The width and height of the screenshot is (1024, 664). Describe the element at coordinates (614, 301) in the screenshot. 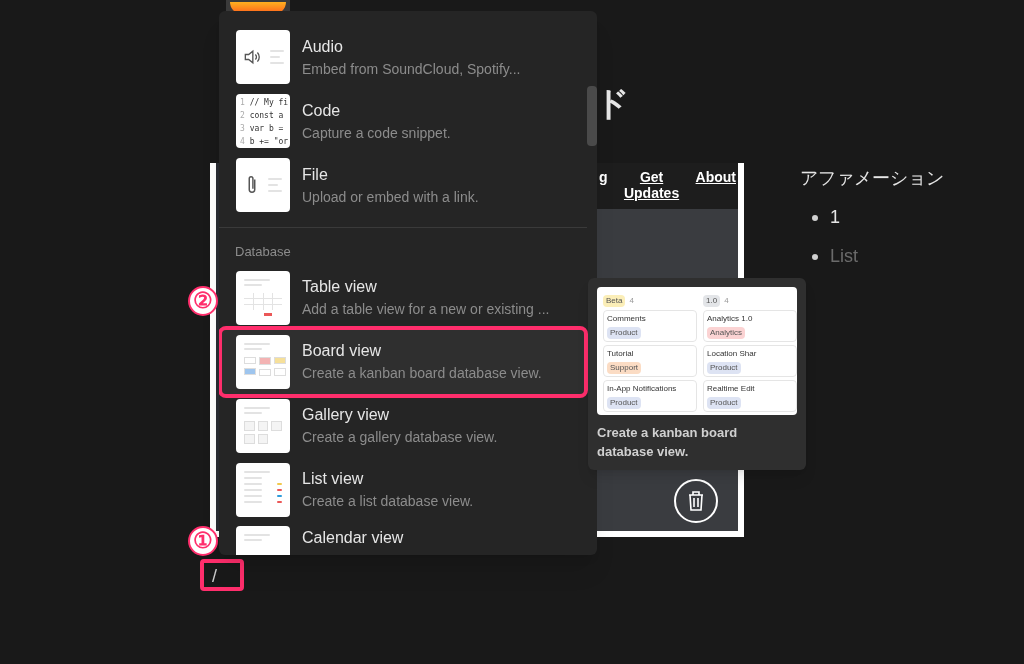

I see `column-tag: Beta` at that location.